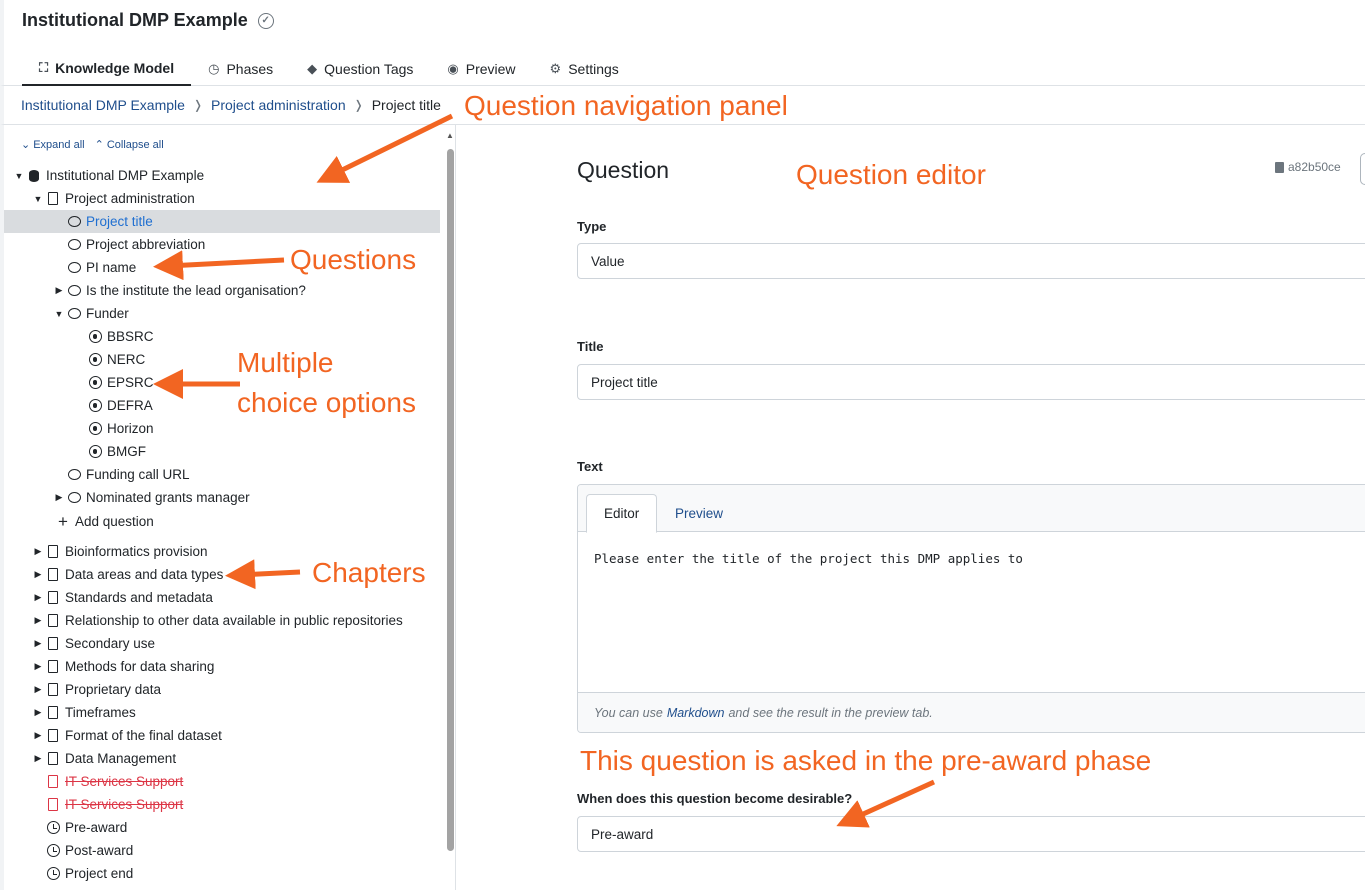 This screenshot has height=890, width=1365. Describe the element at coordinates (830, 713) in the screenshot. I see `hint-suffix: and see the result in the preview tab.` at that location.